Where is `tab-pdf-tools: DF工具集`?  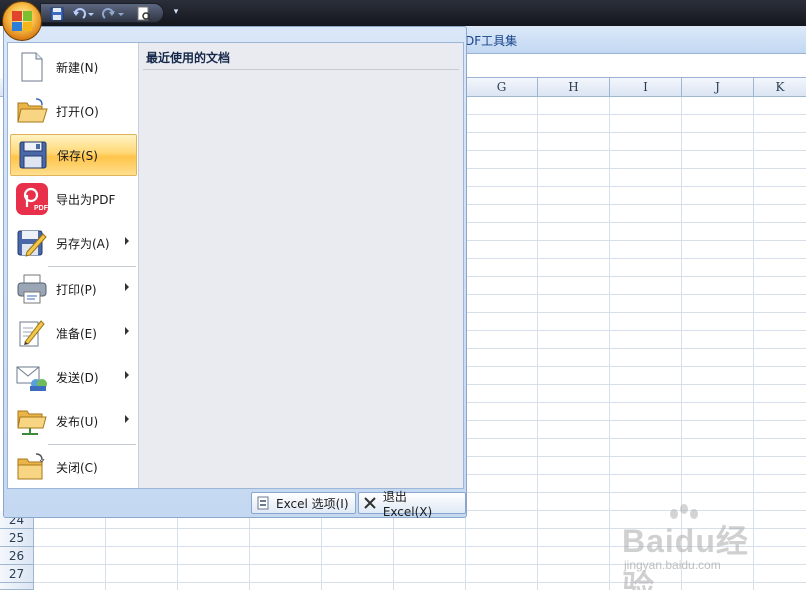 tab-pdf-tools: DF工具集 is located at coordinates (491, 40).